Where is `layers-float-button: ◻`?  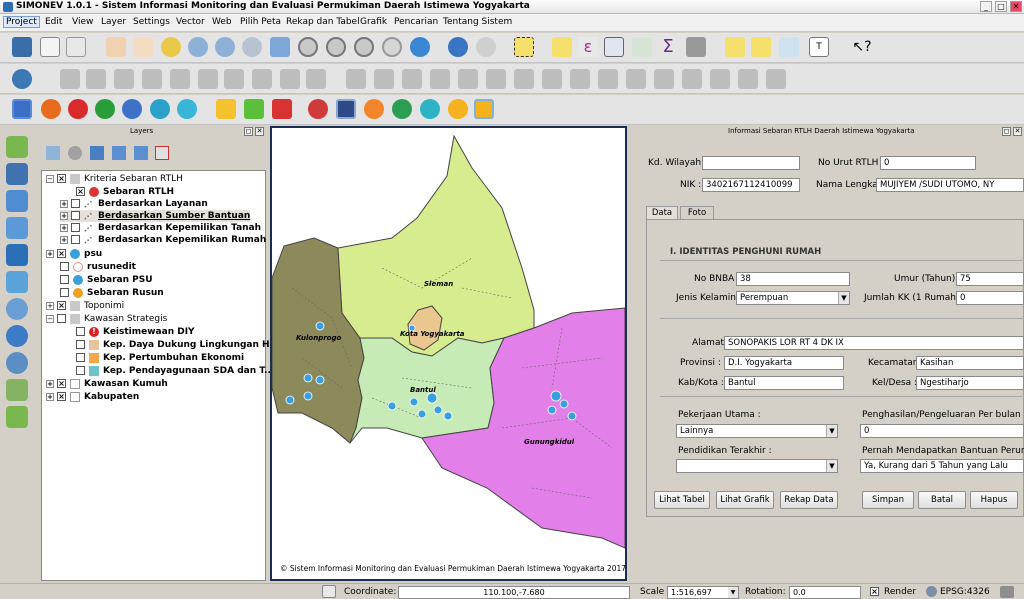
layers-float-button: ◻ is located at coordinates (248, 131).